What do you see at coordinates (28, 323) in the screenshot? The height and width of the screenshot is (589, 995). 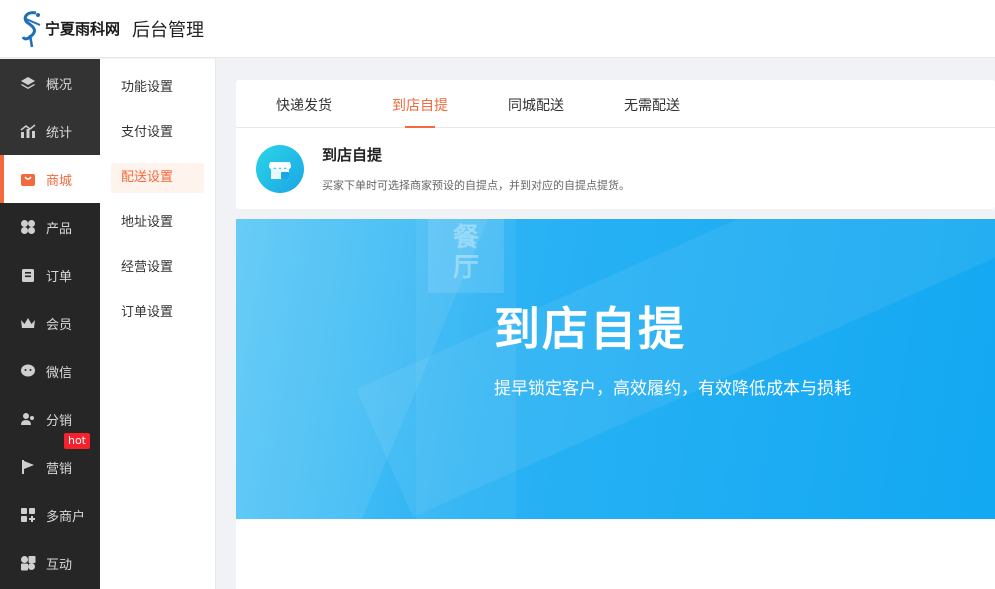 I see `crown-icon` at bounding box center [28, 323].